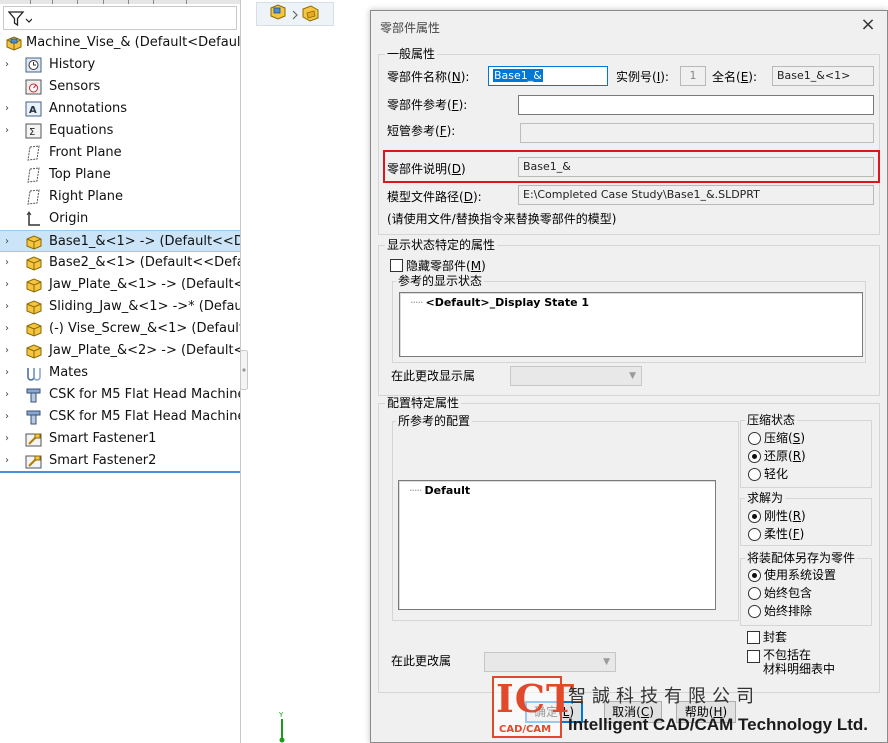 This screenshot has height=743, width=888. I want to click on save-as-part-title: 将装配体另存为零件, so click(801, 558).